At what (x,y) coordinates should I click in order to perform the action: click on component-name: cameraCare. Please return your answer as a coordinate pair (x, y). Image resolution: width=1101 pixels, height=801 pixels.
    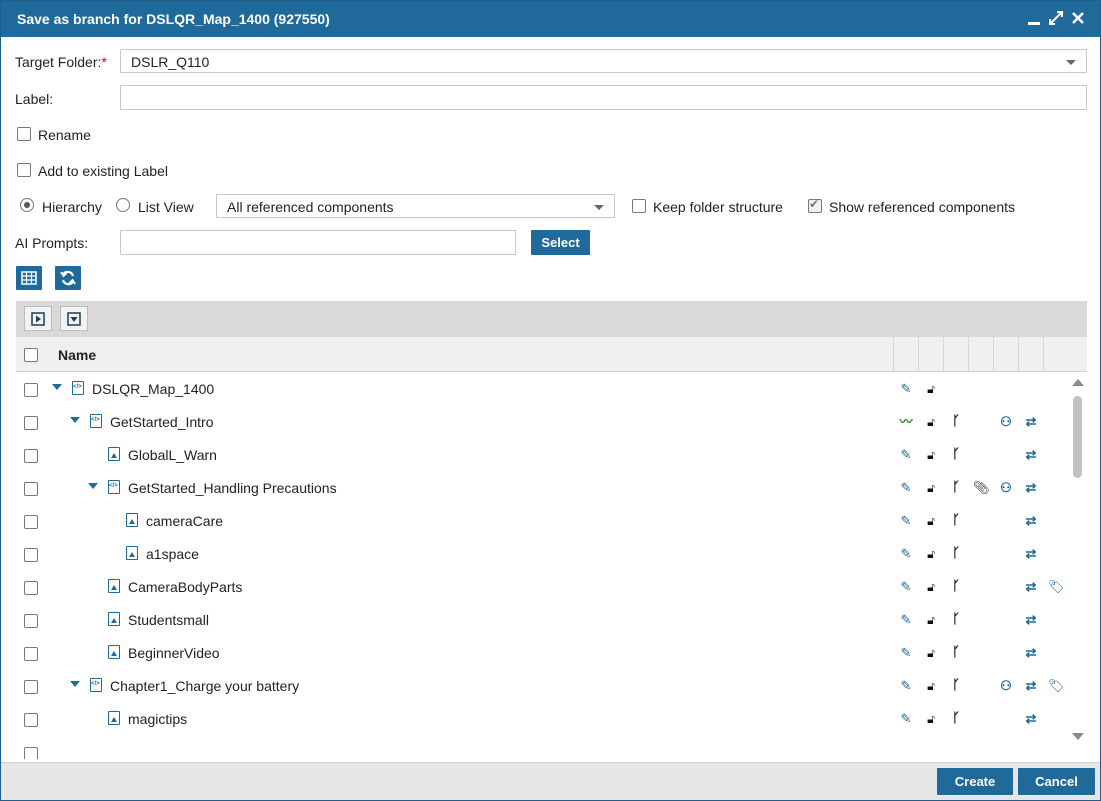
    Looking at the image, I should click on (184, 521).